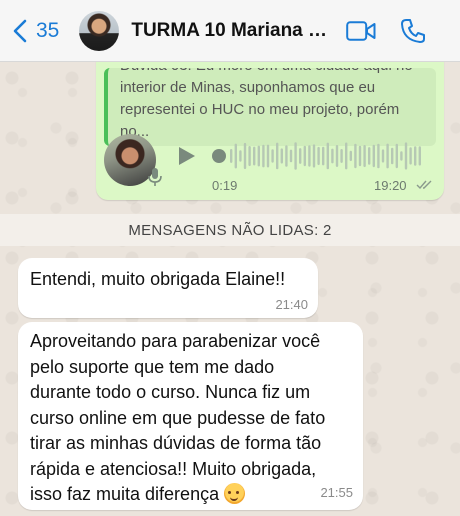  What do you see at coordinates (424, 185) in the screenshot?
I see `double-check-icon` at bounding box center [424, 185].